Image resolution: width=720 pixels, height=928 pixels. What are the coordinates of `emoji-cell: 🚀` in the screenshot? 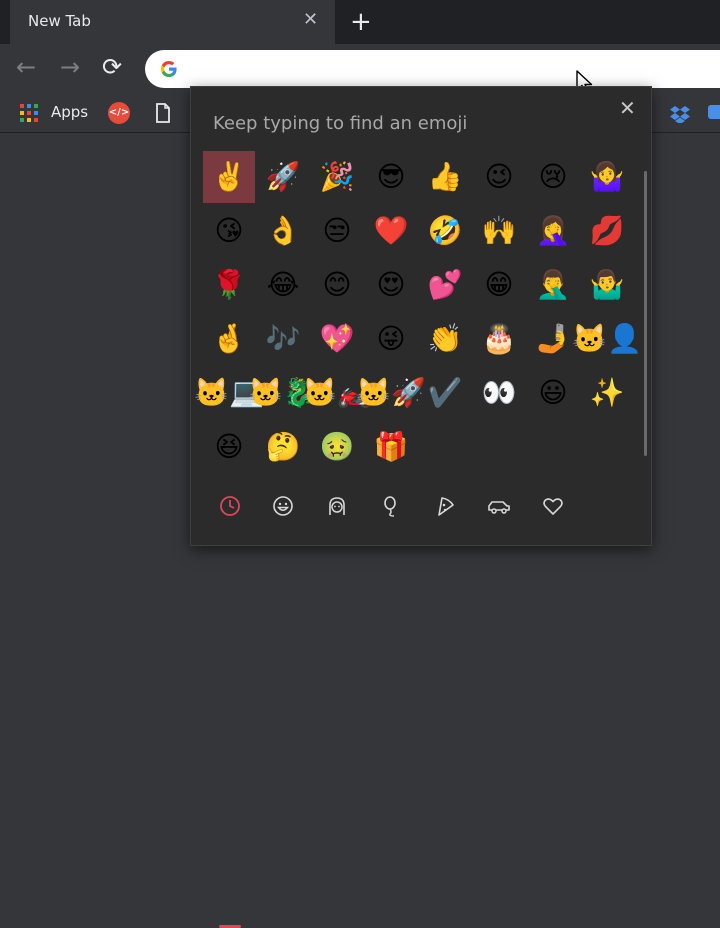 It's located at (283, 177).